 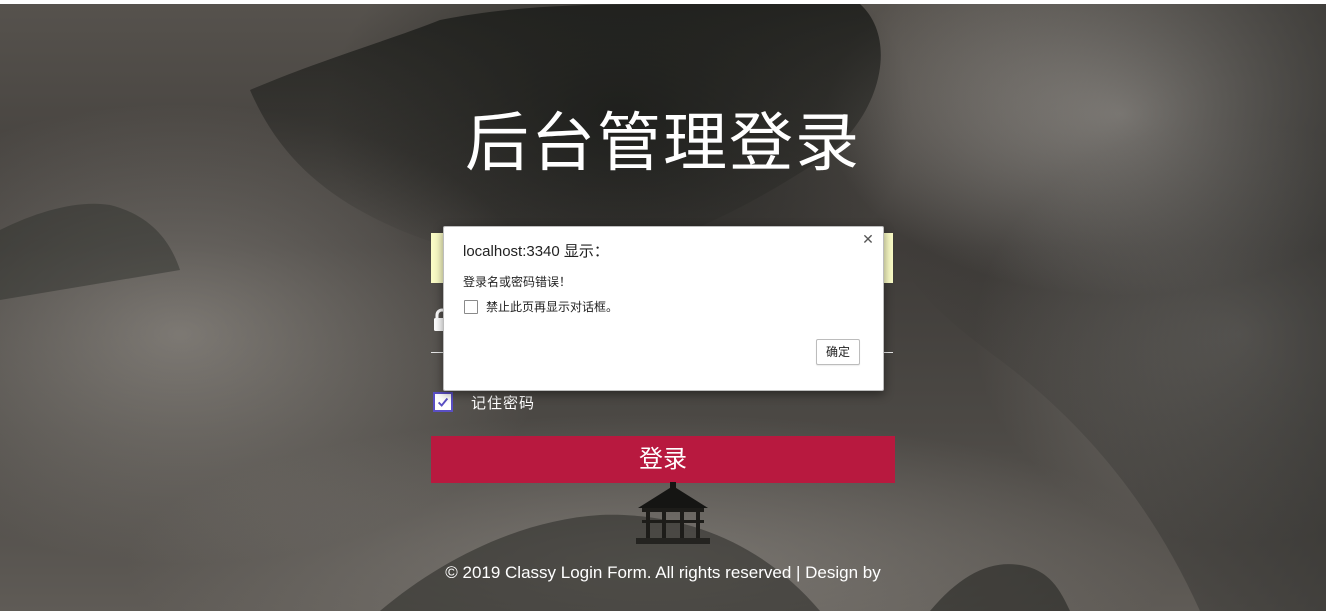 I want to click on dialog-message: 登录名或密码错误！, so click(x=517, y=282).